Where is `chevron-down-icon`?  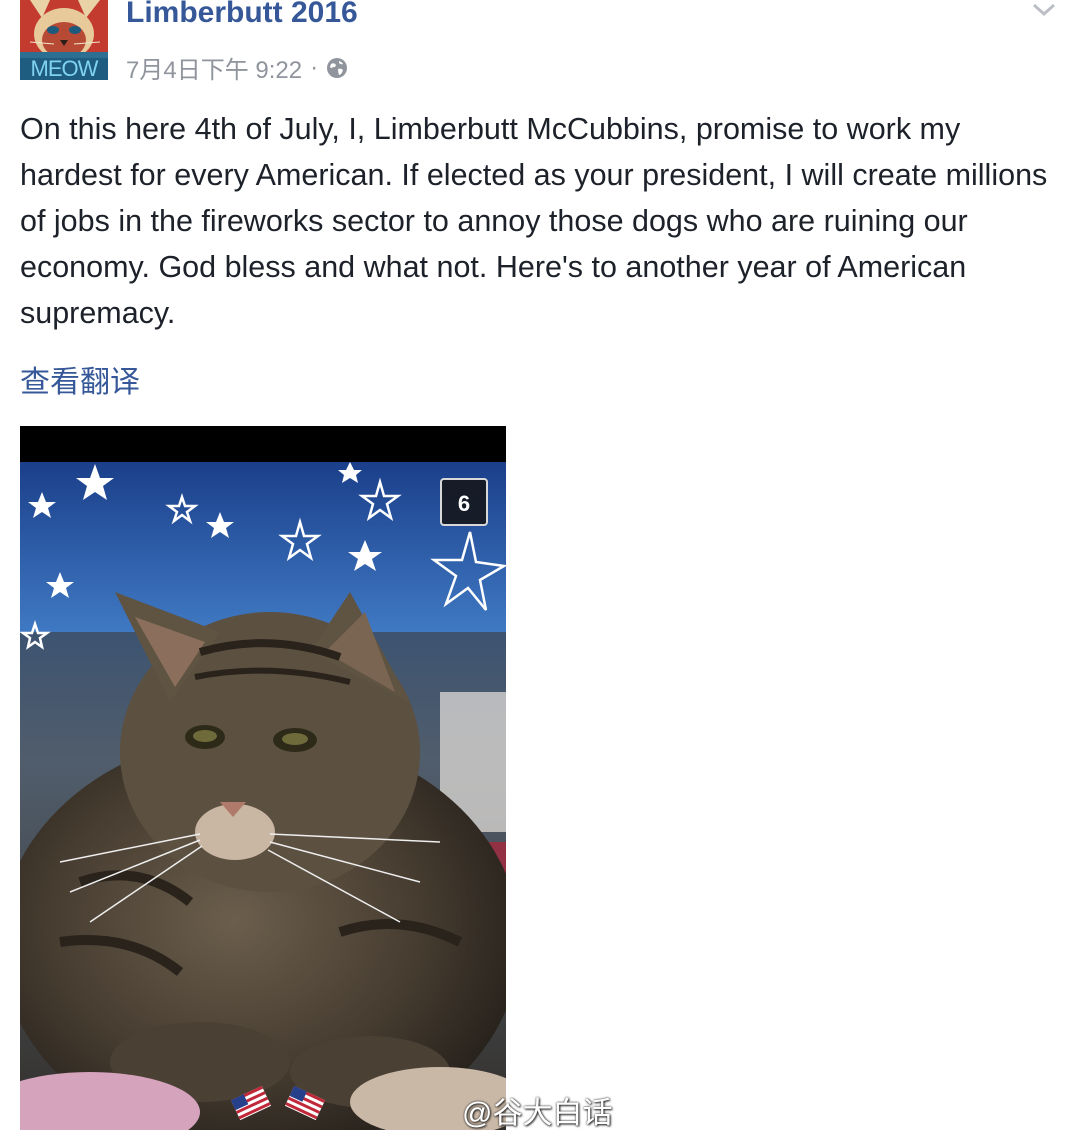
chevron-down-icon is located at coordinates (1044, 10).